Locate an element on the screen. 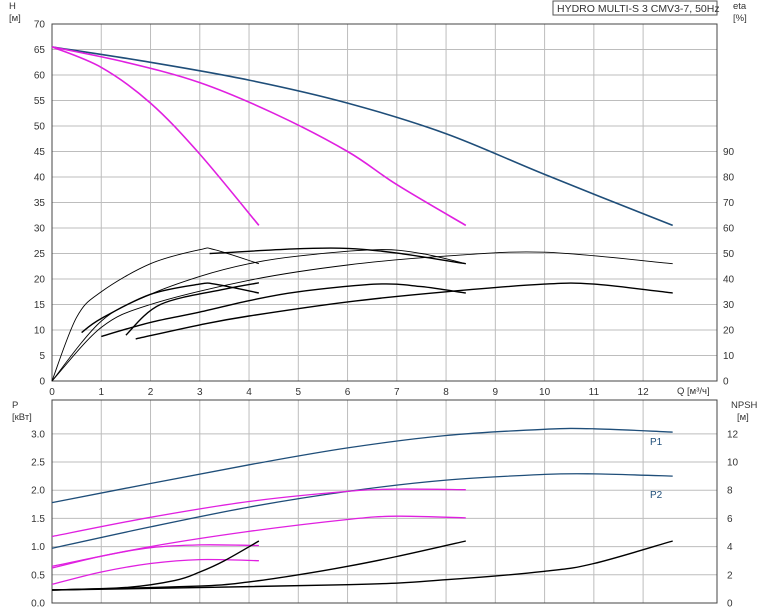 The width and height of the screenshot is (774, 611). npsh-tick-label: 6 is located at coordinates (730, 519).